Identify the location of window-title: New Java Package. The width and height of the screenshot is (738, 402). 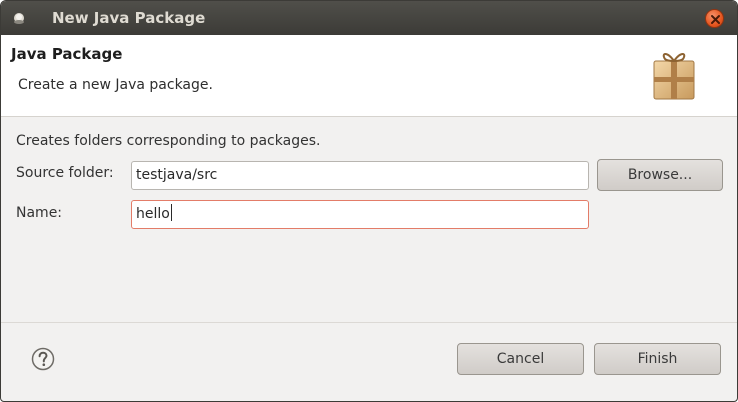
(129, 18).